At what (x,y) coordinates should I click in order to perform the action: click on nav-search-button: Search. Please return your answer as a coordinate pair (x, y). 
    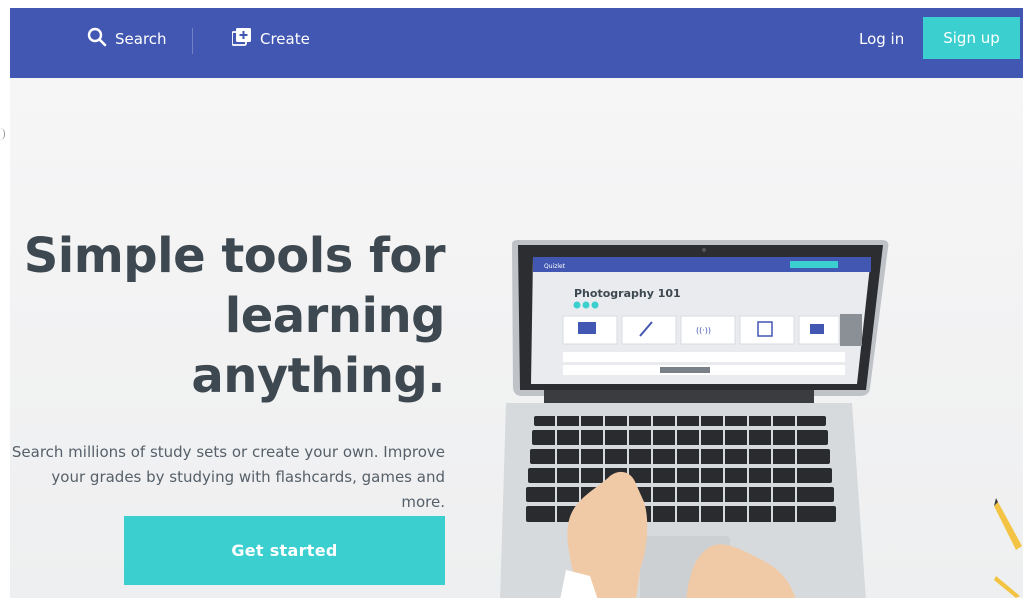
    Looking at the image, I should click on (127, 39).